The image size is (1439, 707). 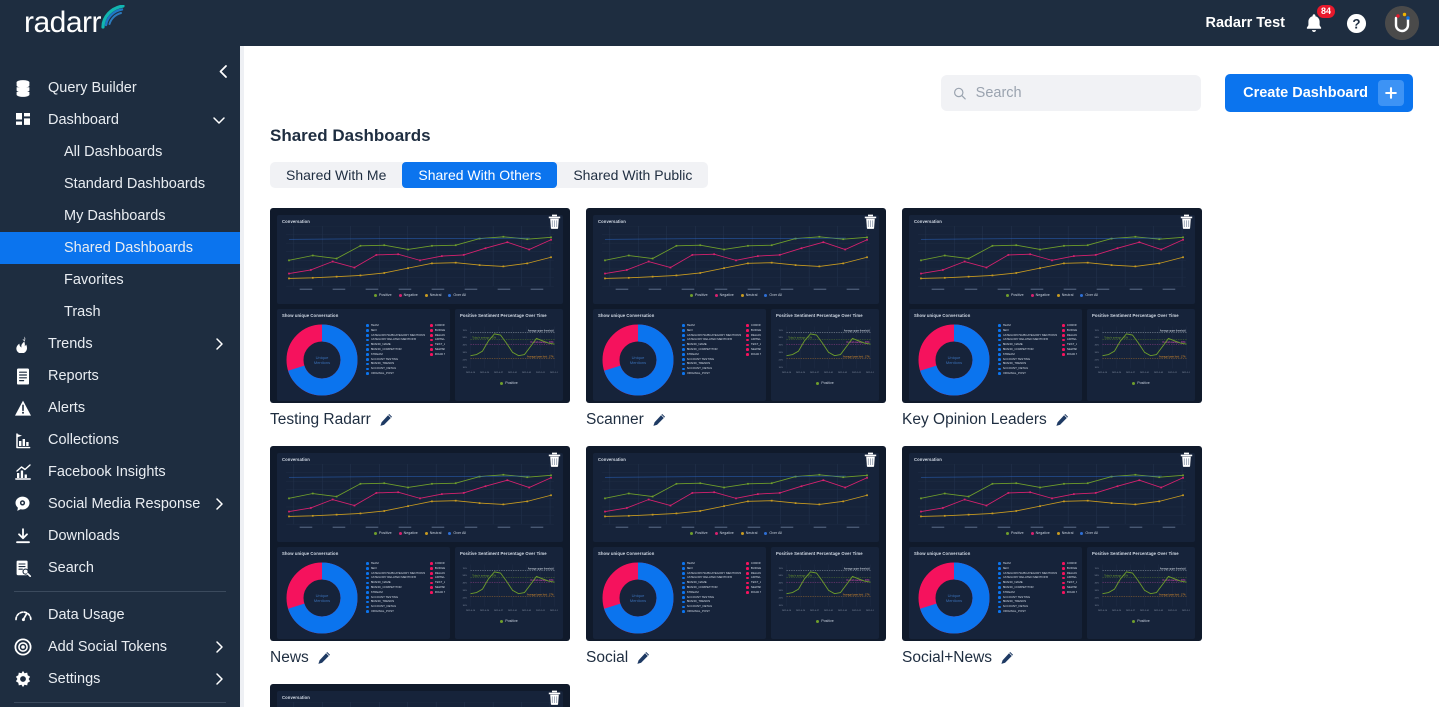 What do you see at coordinates (395, 340) in the screenshot?
I see `donut-legend-item: CATEGORY RELATED MENTIONS` at bounding box center [395, 340].